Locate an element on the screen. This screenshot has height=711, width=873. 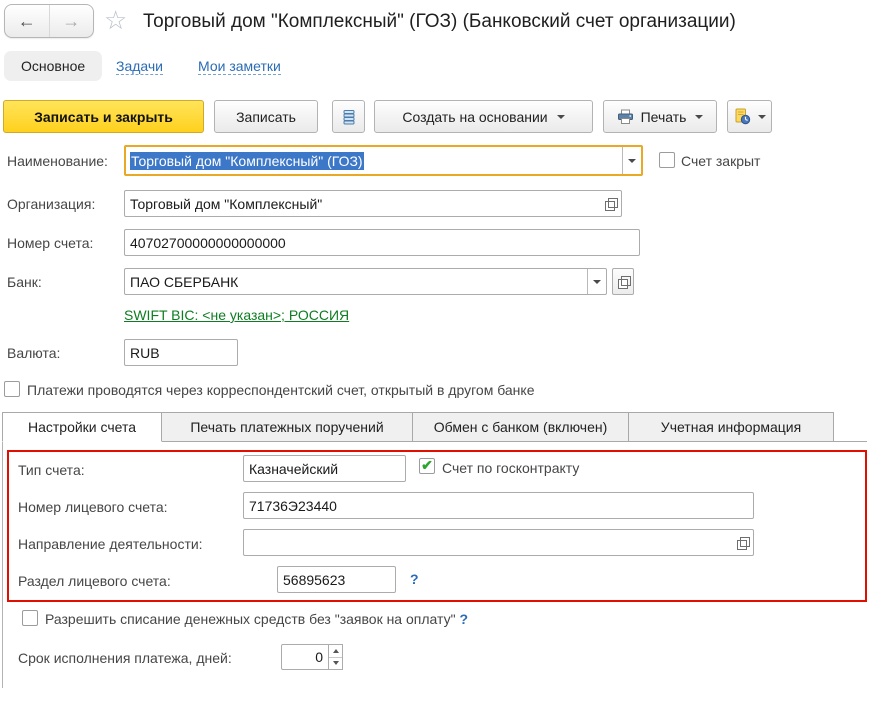
arrow-up-icon is located at coordinates (335, 650).